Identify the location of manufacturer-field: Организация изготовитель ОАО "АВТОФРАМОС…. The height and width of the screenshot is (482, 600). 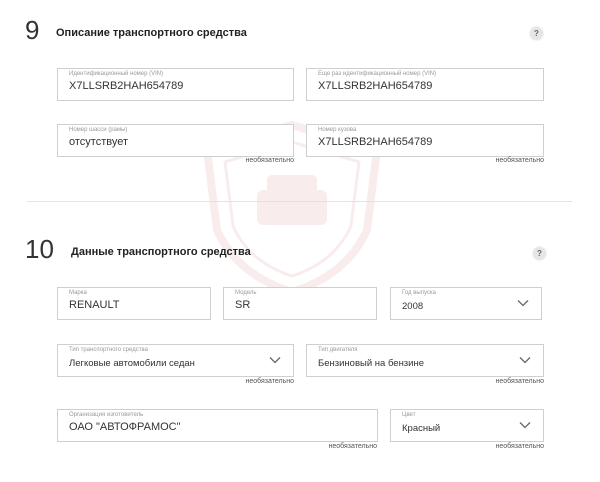
(217, 425).